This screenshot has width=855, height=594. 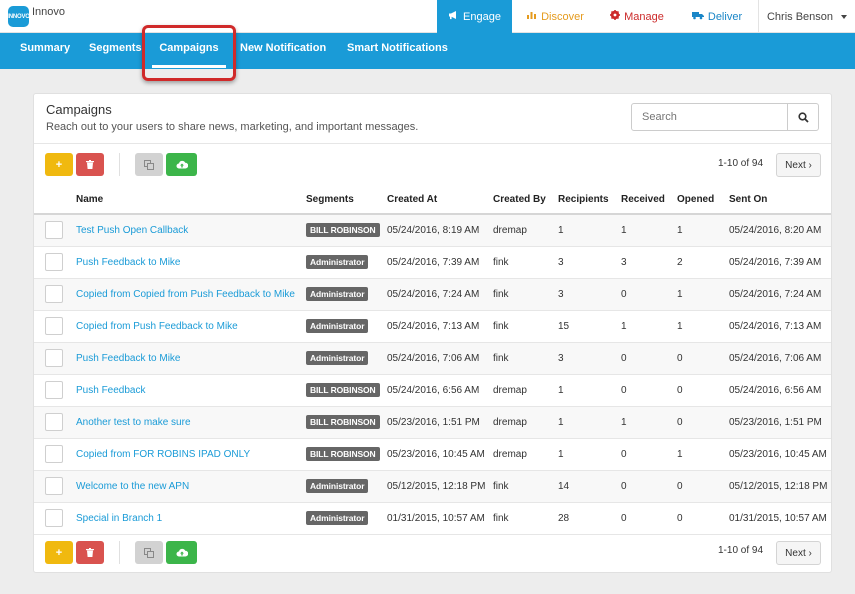 What do you see at coordinates (564, 518) in the screenshot?
I see `cell-recipients-value: 28` at bounding box center [564, 518].